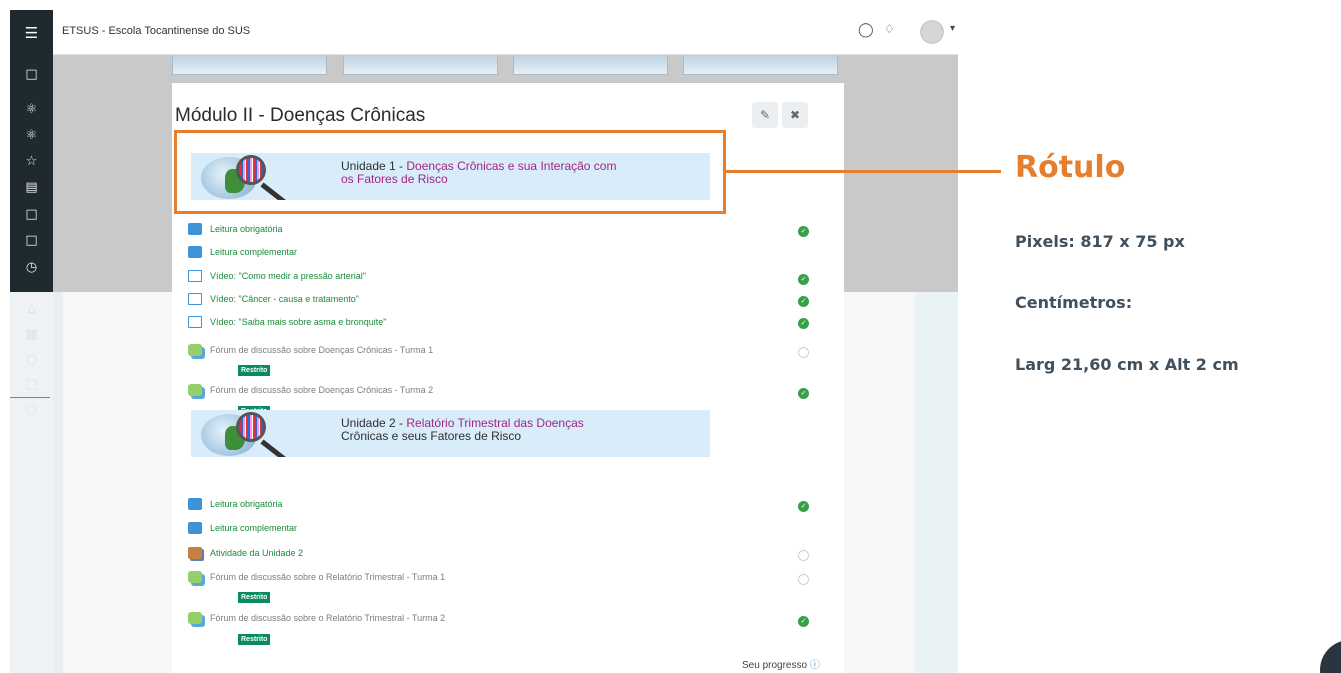  I want to click on box-icon: □, so click(31, 384).